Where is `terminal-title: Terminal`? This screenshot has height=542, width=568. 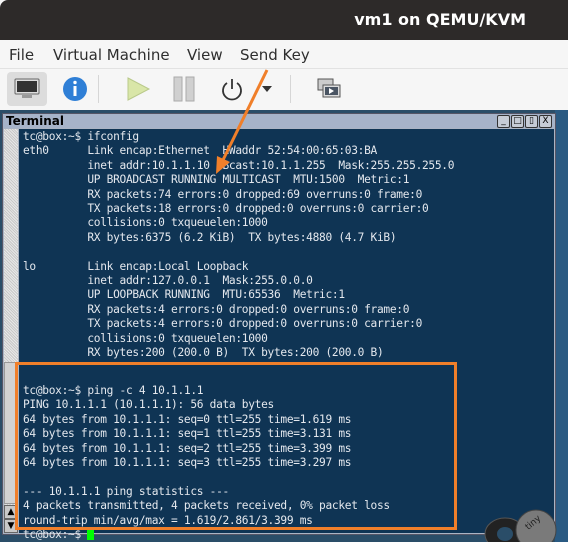
terminal-title: Terminal is located at coordinates (35, 121).